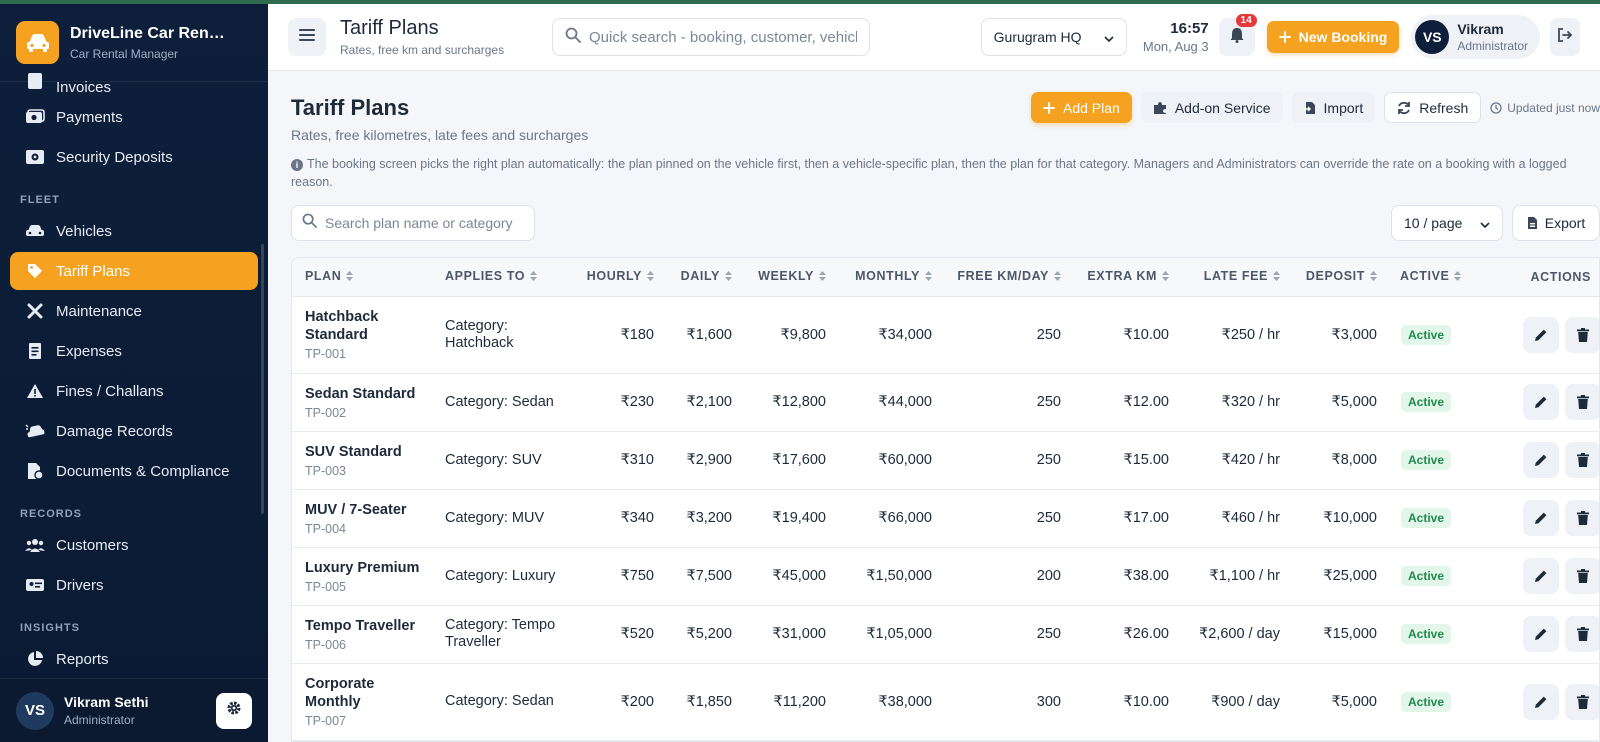 This screenshot has width=1600, height=742. What do you see at coordinates (35, 710) in the screenshot?
I see `avatar: VS` at bounding box center [35, 710].